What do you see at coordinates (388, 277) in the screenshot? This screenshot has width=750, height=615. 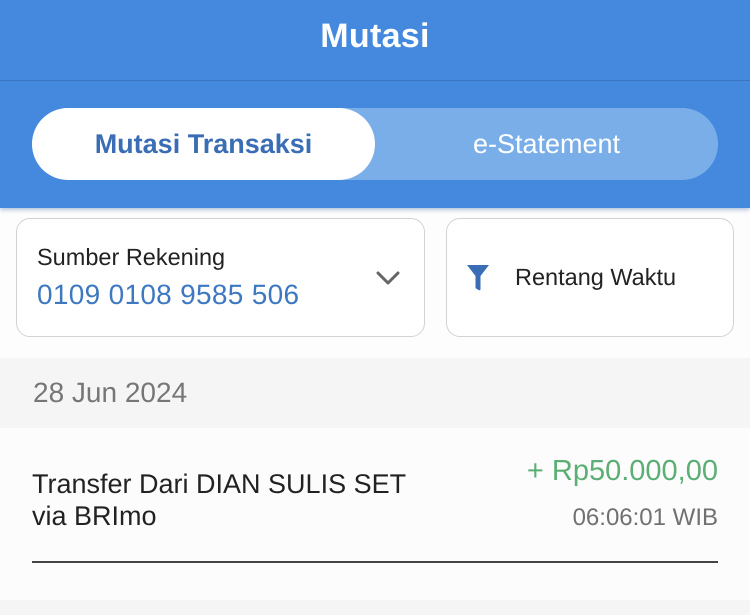 I see `chevron-down-icon` at bounding box center [388, 277].